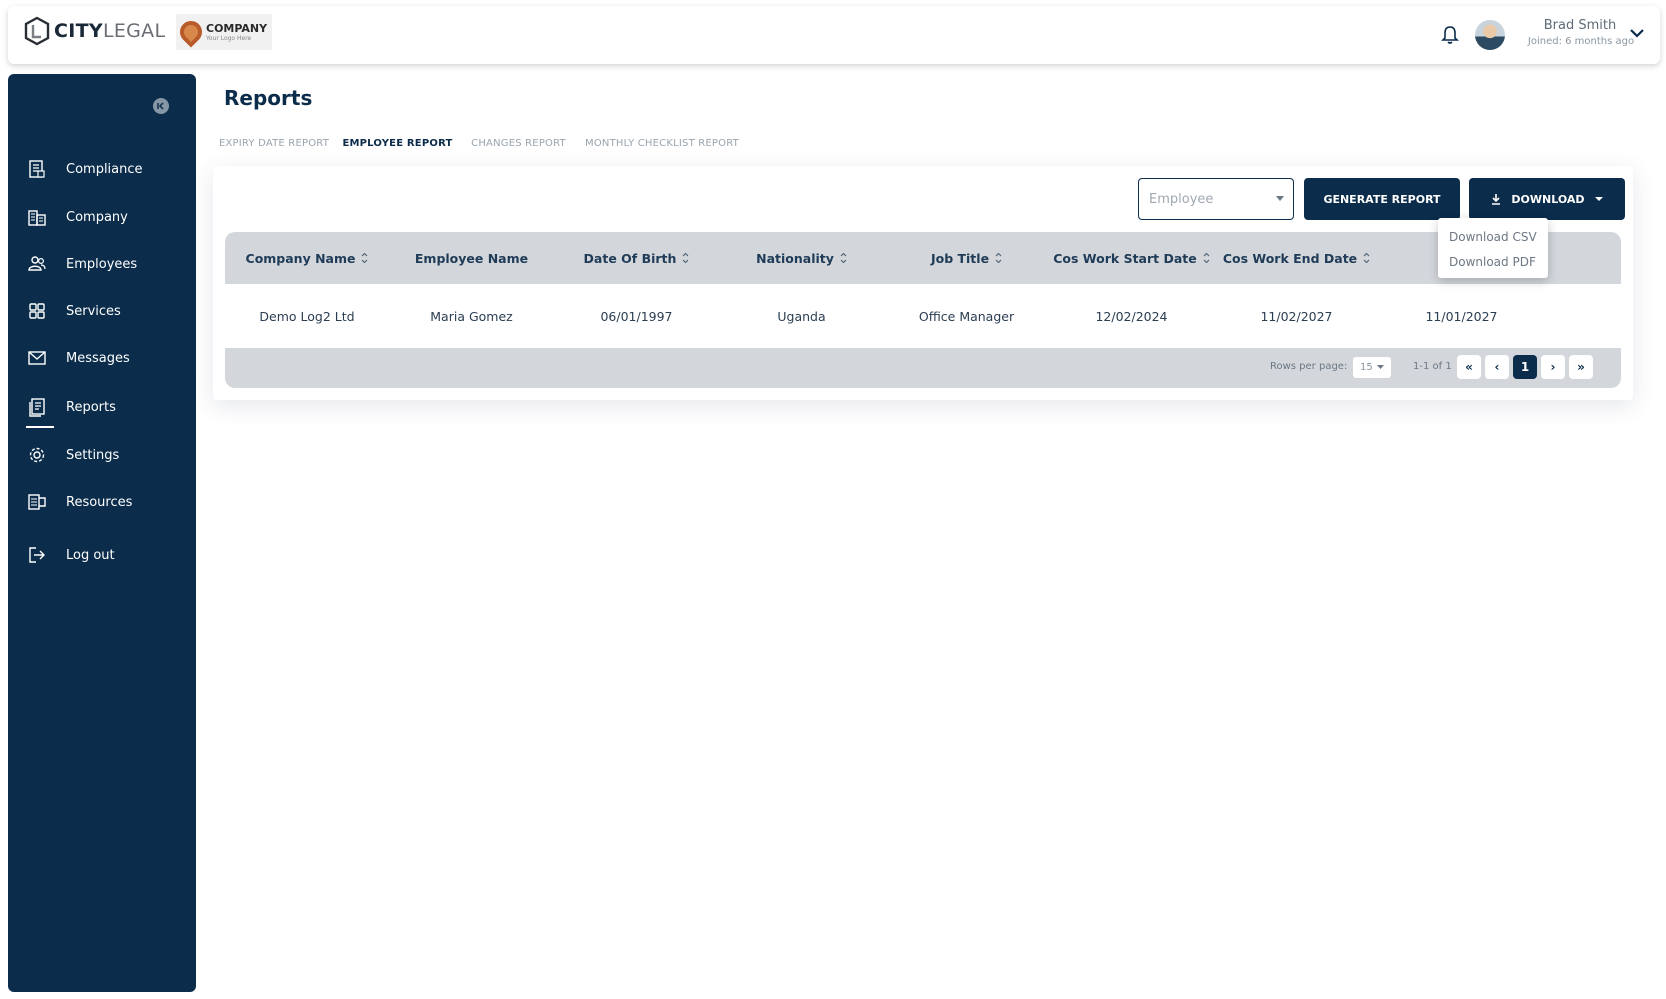 Image resolution: width=1666 pixels, height=999 pixels. I want to click on download-csv-item: Download CSV, so click(1493, 236).